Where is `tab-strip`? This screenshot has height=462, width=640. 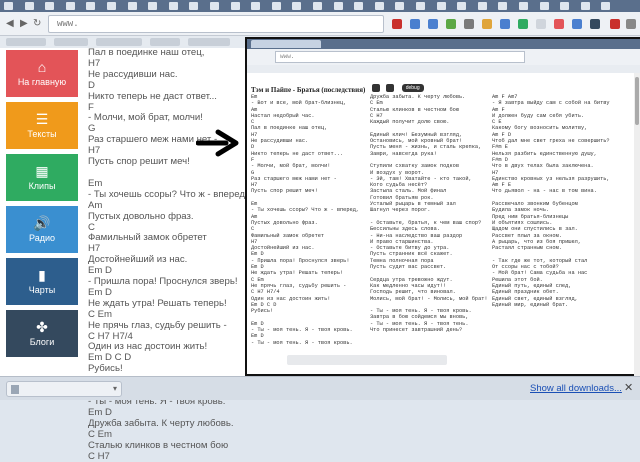 tab-strip is located at coordinates (320, 6).